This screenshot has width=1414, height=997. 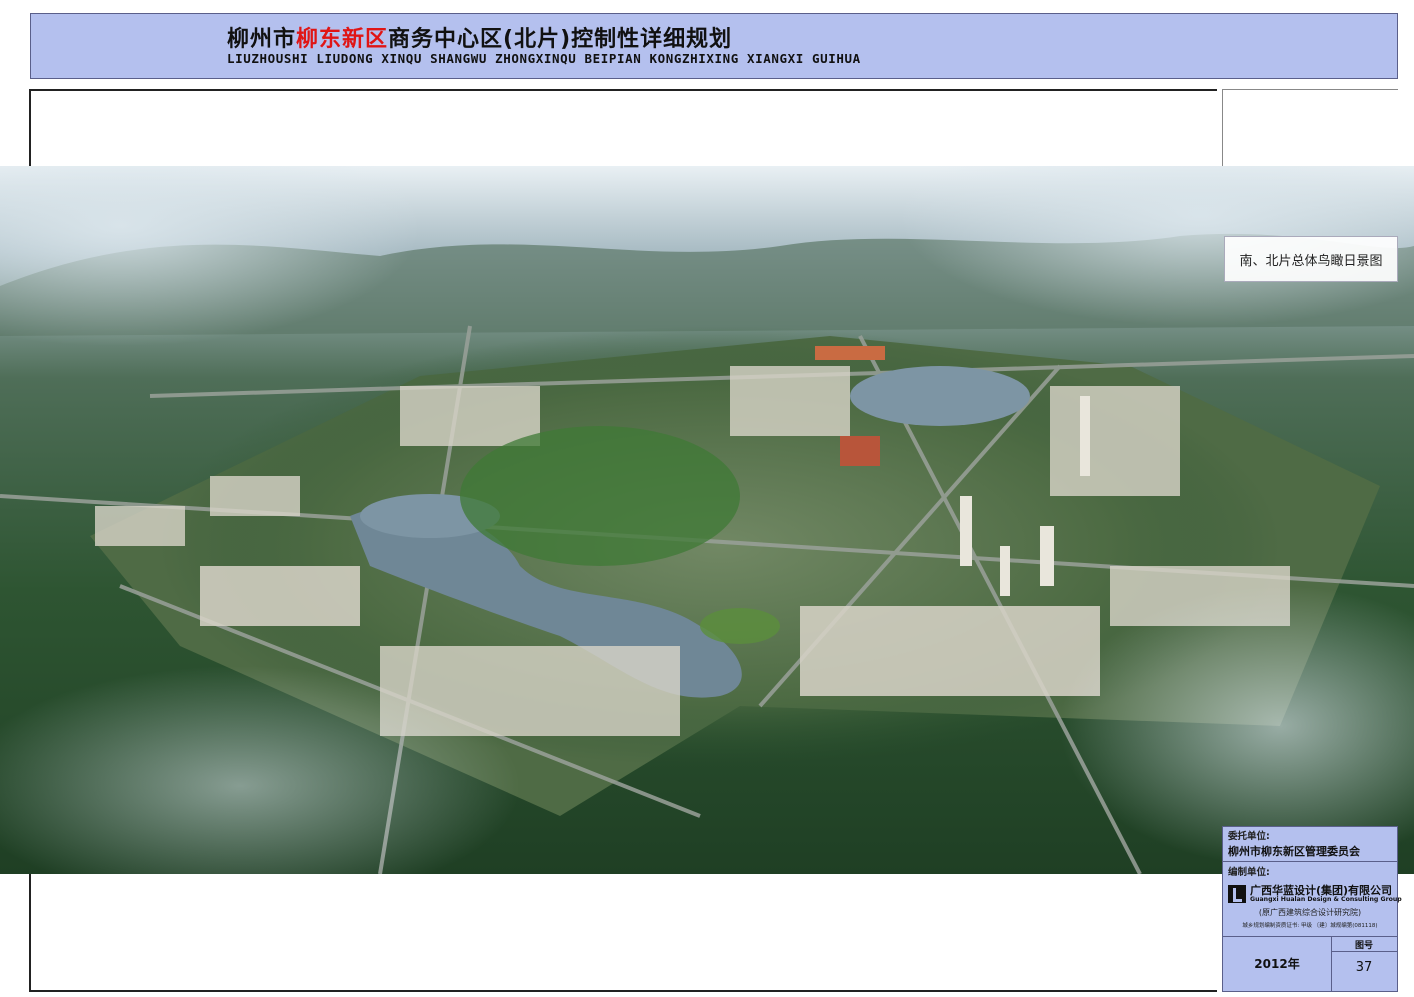 What do you see at coordinates (1310, 926) in the screenshot?
I see `certificate-text: 城乡规划编制资质证书: 甲级 〔建〕城规编第(081118)` at bounding box center [1310, 926].